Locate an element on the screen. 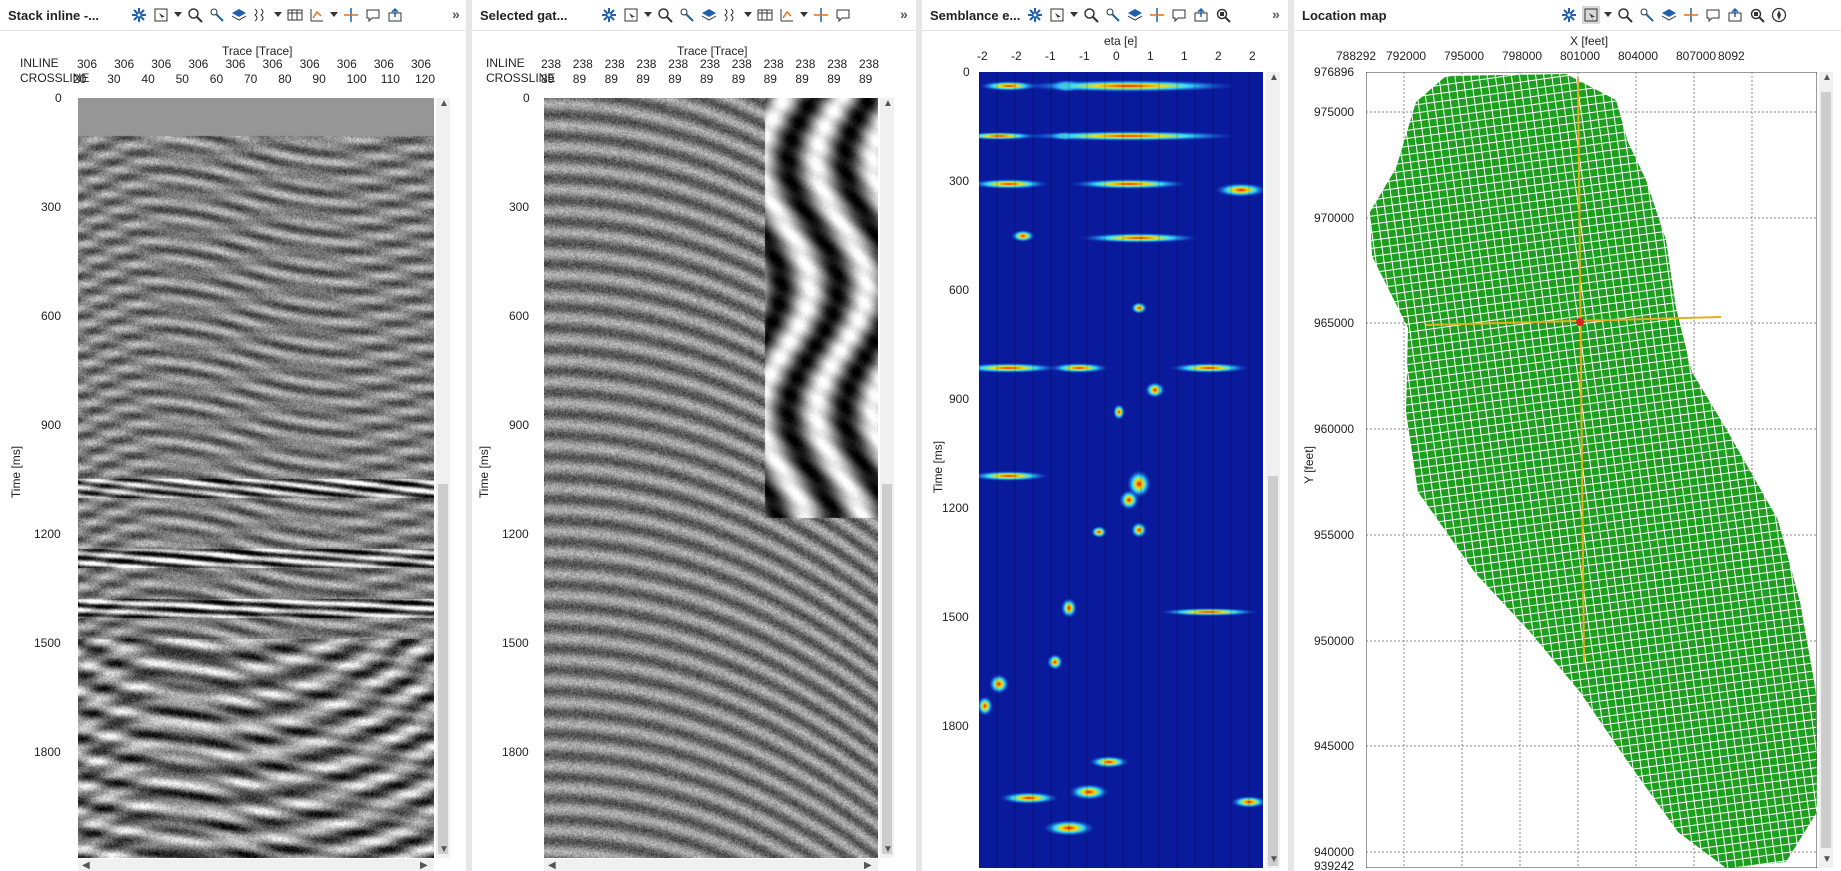  gather-toolbar-overflow-icon: » is located at coordinates (904, 14).